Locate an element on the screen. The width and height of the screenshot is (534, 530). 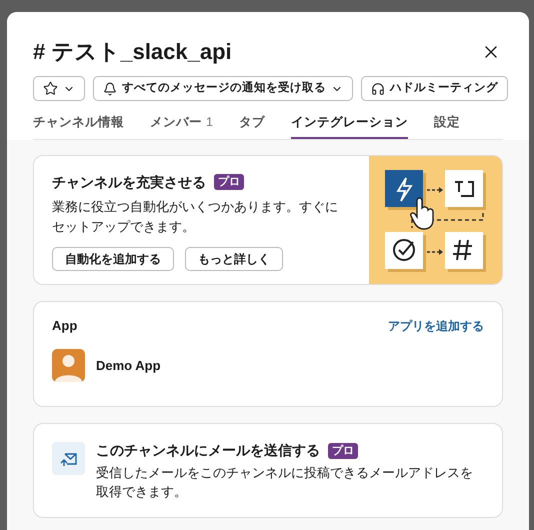
email-title: このチャンネルにメールを送信する is located at coordinates (208, 450).